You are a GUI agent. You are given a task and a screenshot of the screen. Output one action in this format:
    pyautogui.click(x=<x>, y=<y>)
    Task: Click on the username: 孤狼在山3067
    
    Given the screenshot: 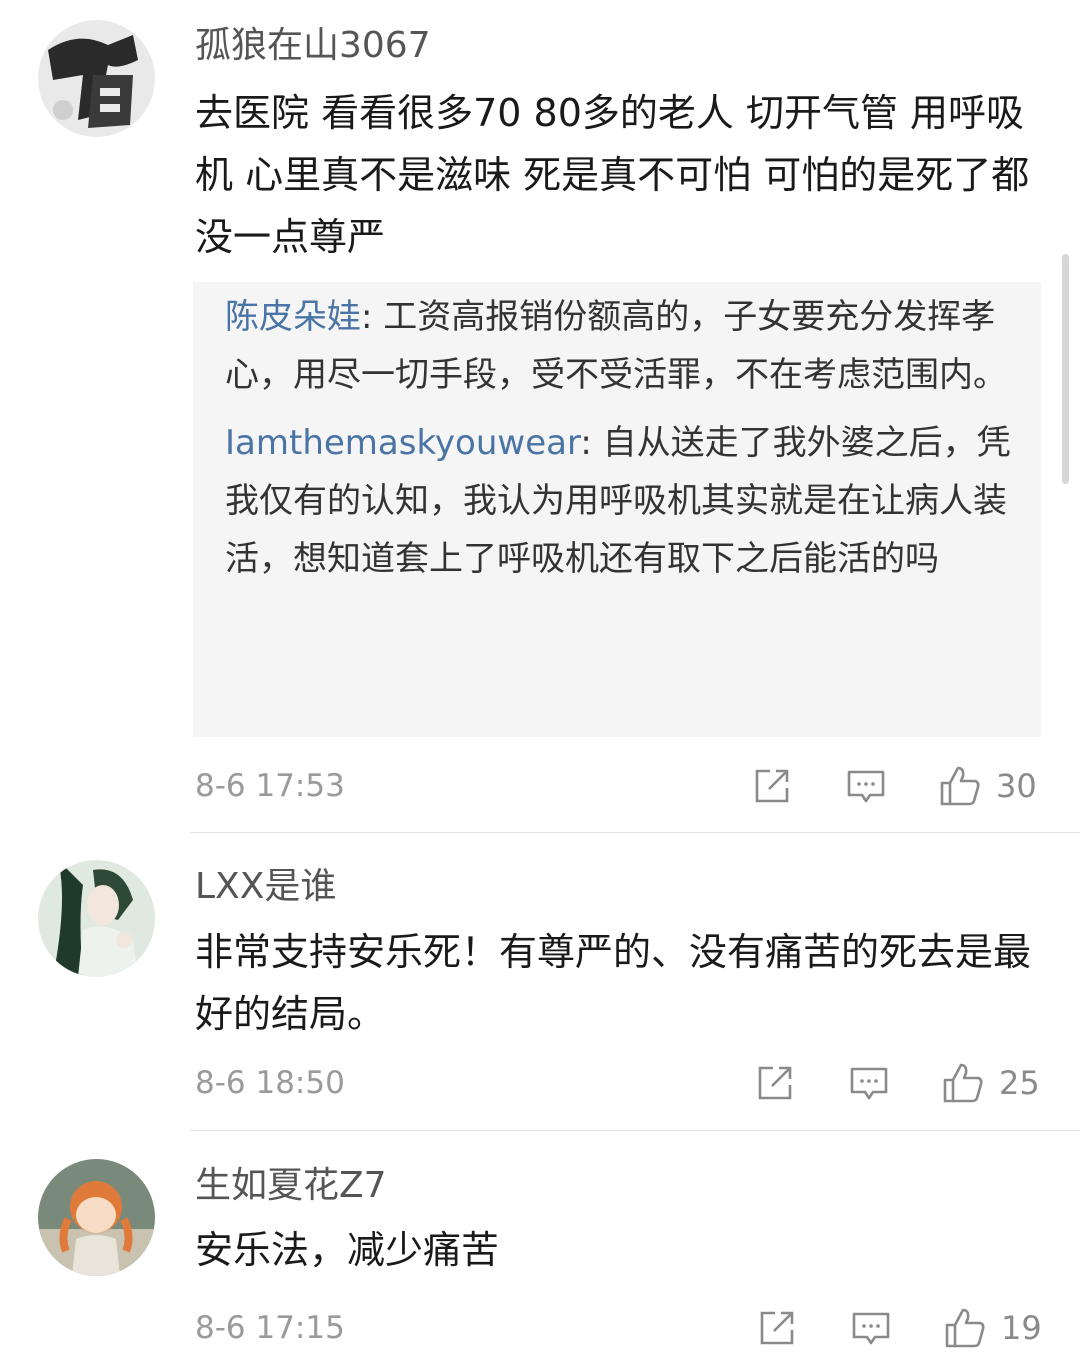 What is the action you would take?
    pyautogui.click(x=313, y=46)
    